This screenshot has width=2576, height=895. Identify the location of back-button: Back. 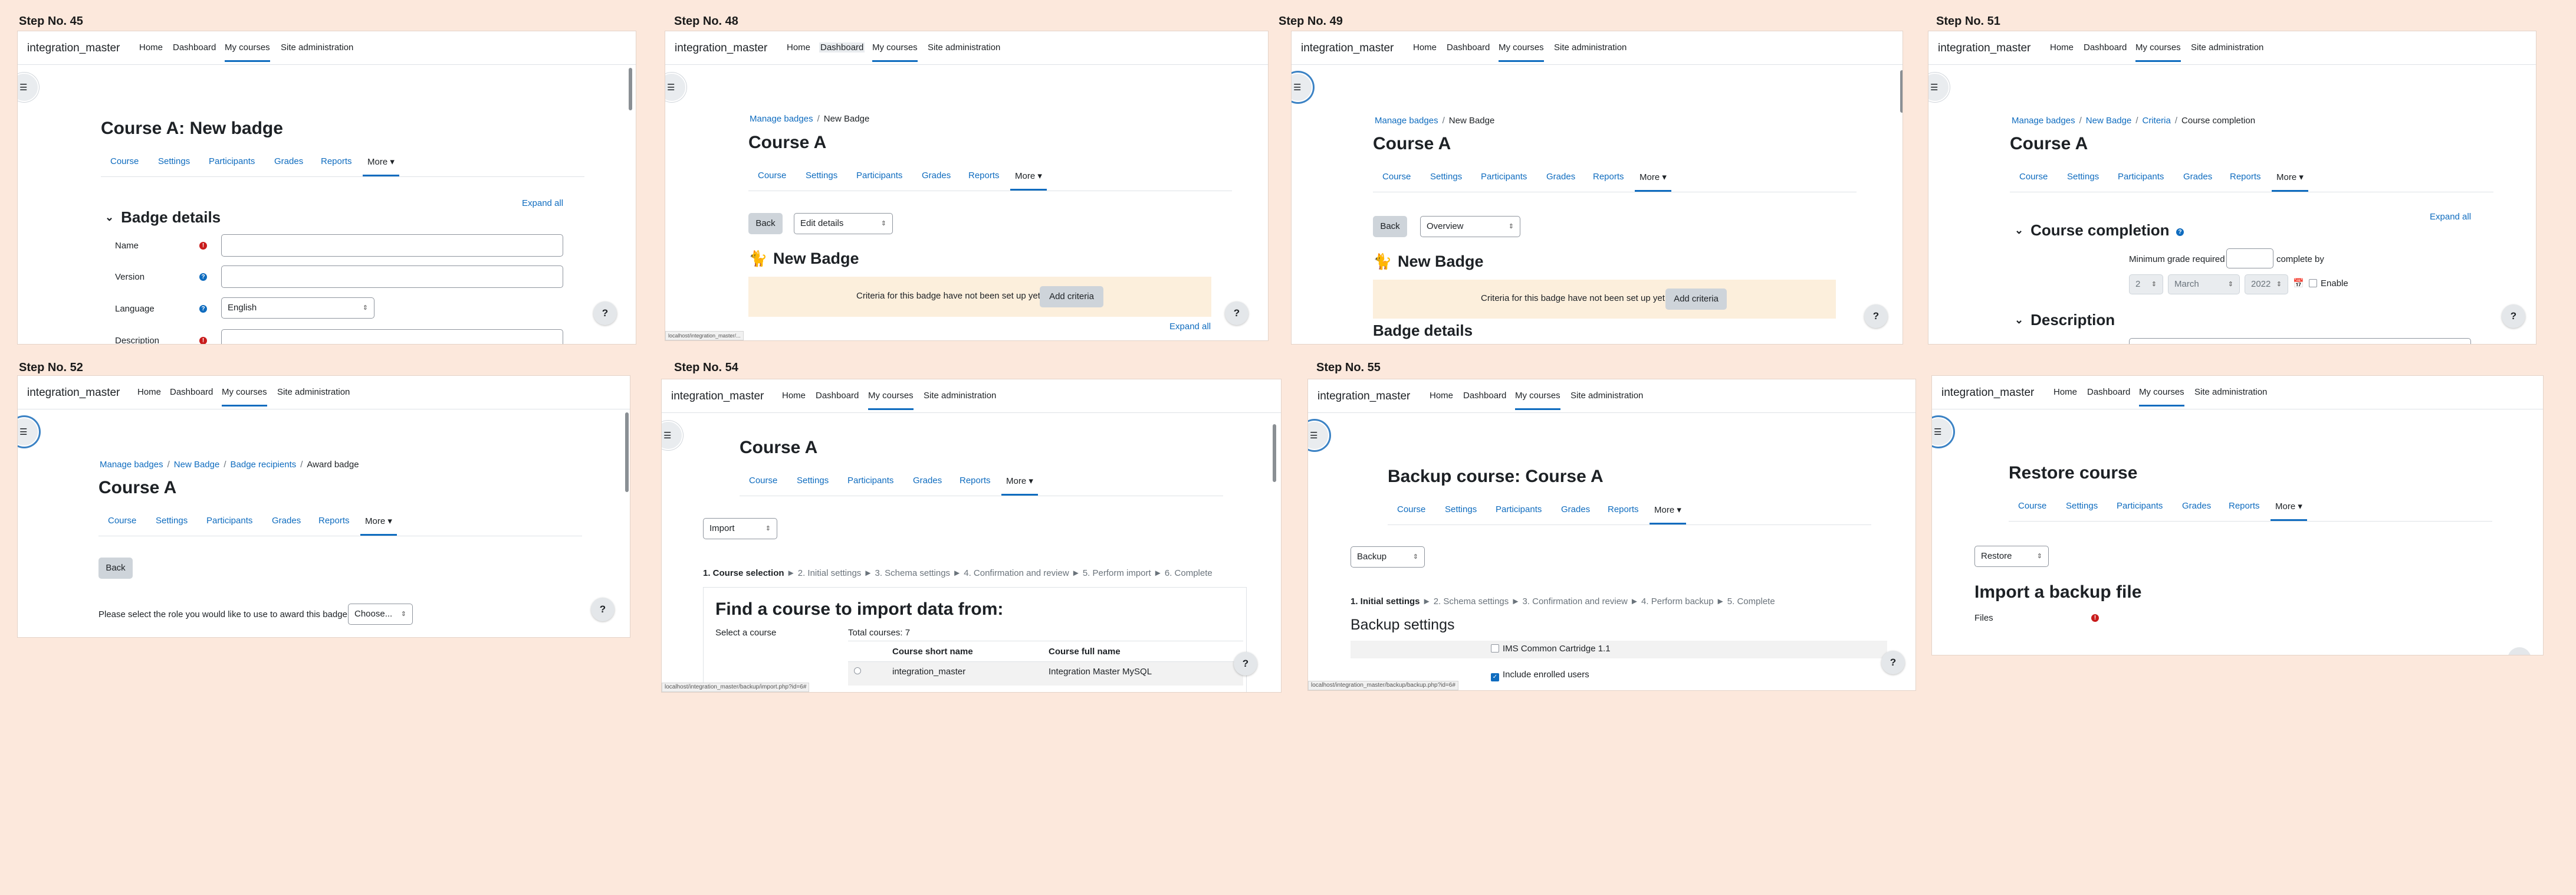
(765, 223).